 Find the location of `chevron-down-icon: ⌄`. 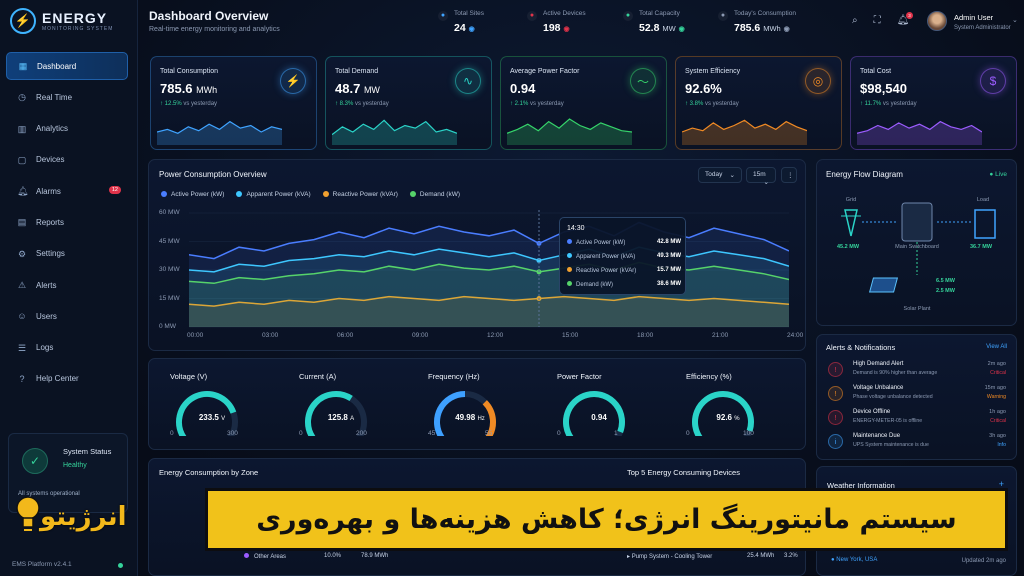

chevron-down-icon: ⌄ is located at coordinates (1015, 20).